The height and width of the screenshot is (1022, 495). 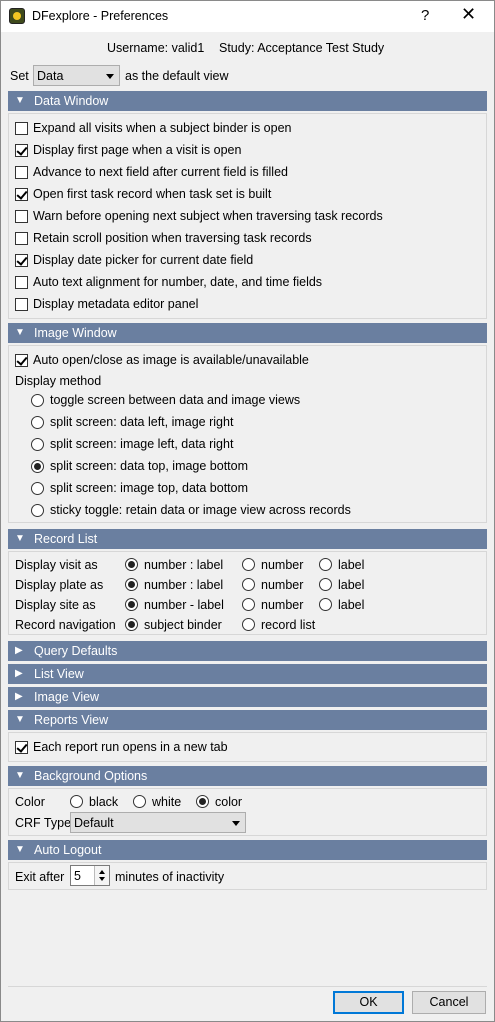 I want to click on advance-next-field-checkbox, so click(x=21, y=172).